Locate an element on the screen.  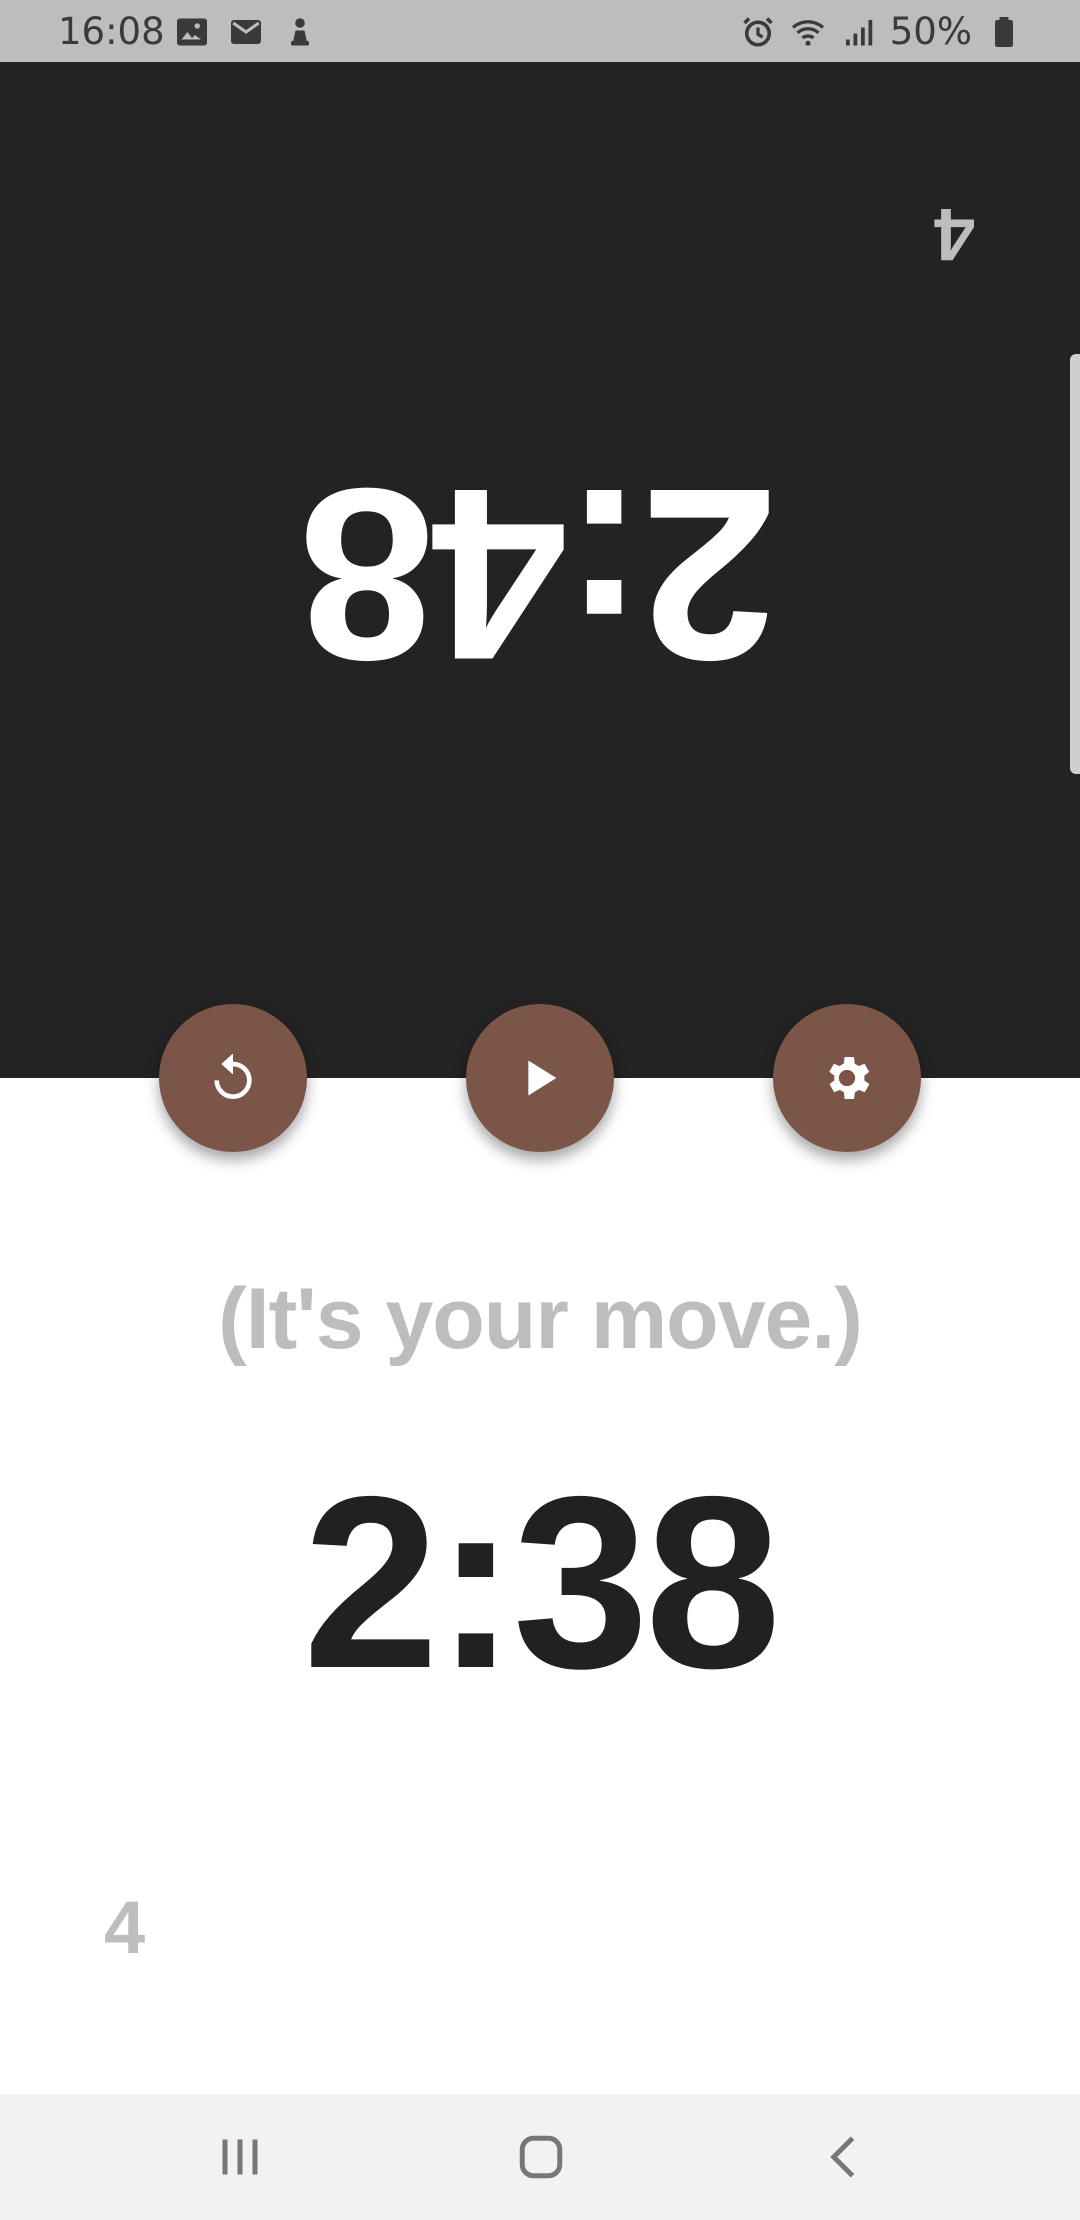
back-icon is located at coordinates (842, 2157).